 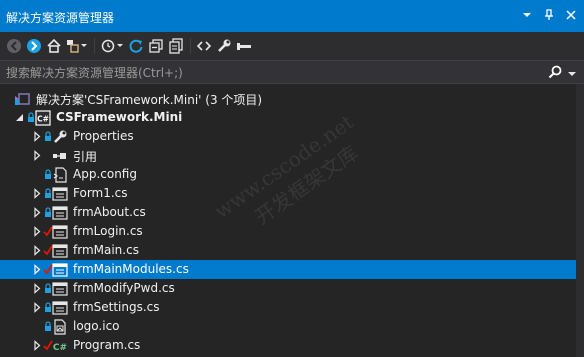 What do you see at coordinates (116, 307) in the screenshot?
I see `tree-item-label: frmSettings.cs` at bounding box center [116, 307].